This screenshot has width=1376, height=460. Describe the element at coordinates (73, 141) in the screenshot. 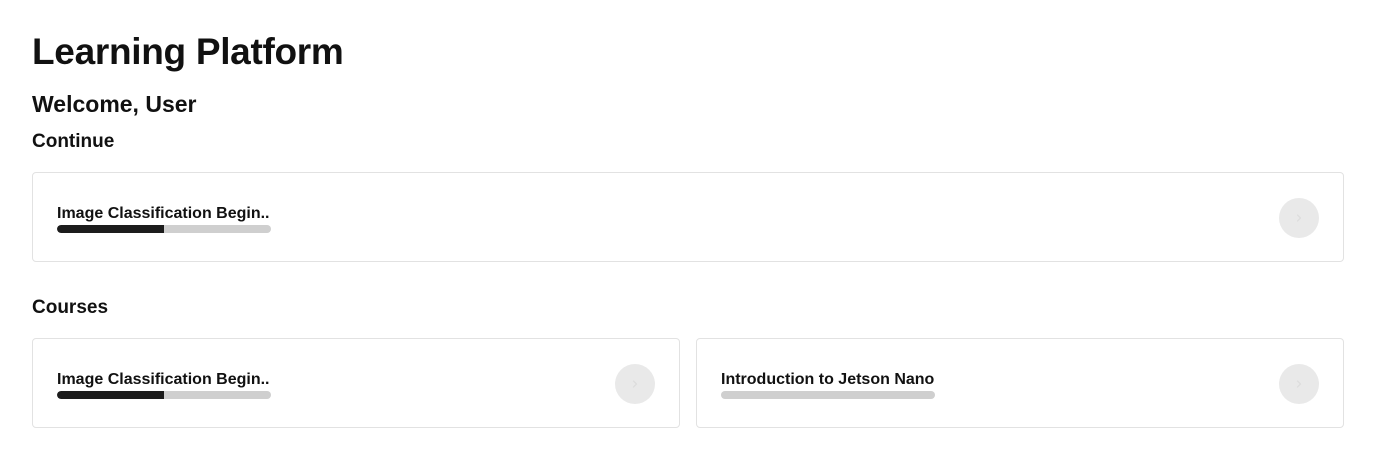

I see `continue-section-title: Continue` at that location.